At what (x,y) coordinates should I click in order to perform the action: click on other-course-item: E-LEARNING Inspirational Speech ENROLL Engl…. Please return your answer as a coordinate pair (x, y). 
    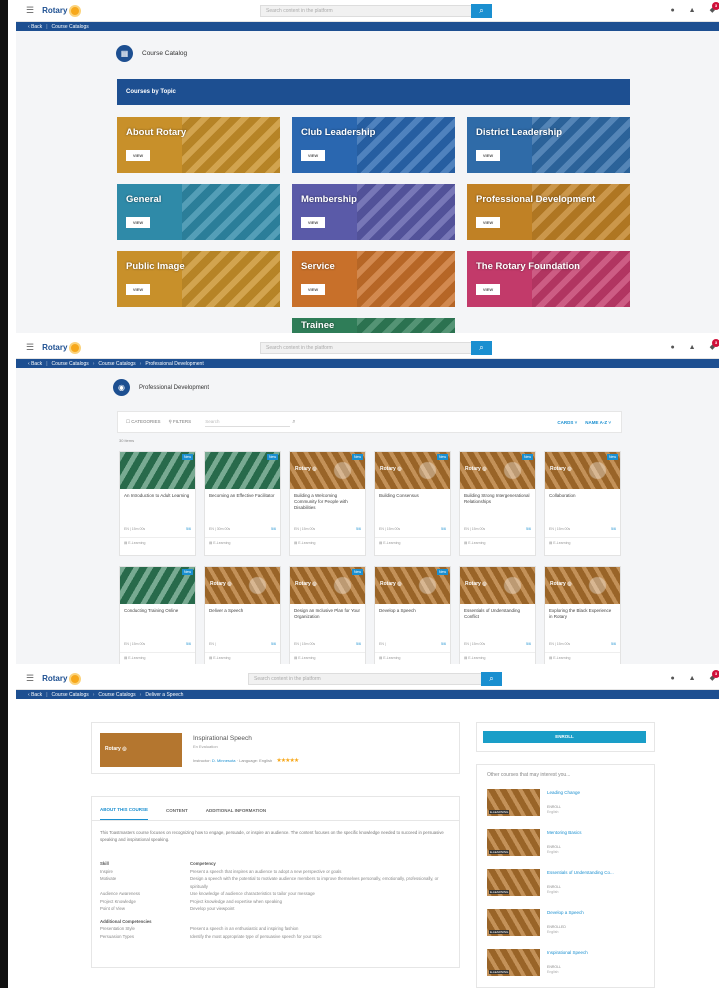
    Looking at the image, I should click on (567, 964).